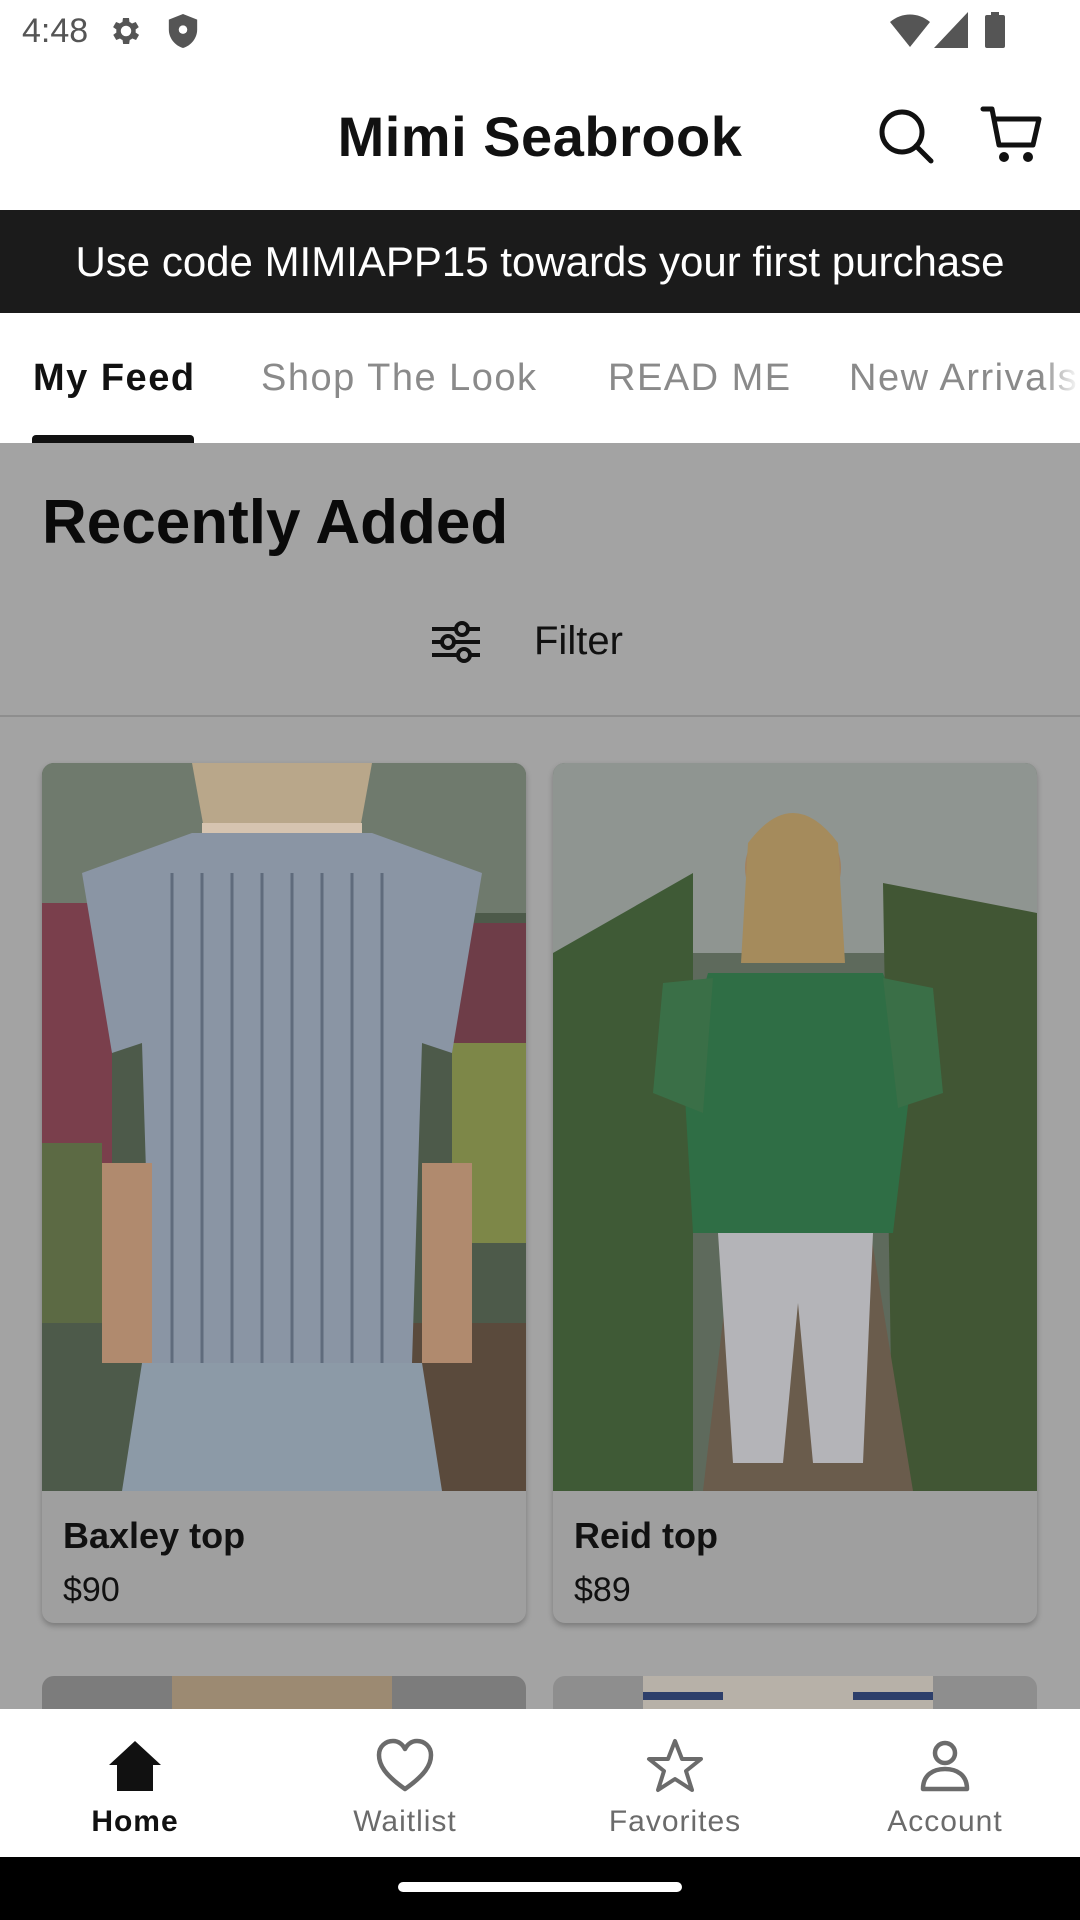  I want to click on home-icon, so click(135, 1766).